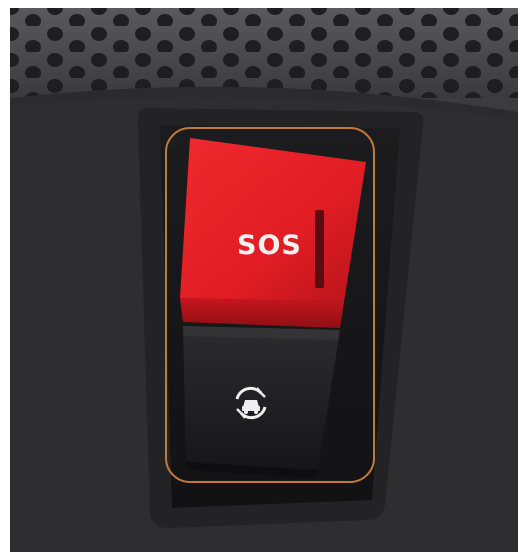 Image resolution: width=523 pixels, height=552 pixels. What do you see at coordinates (261, 4) in the screenshot?
I see `top-margin` at bounding box center [261, 4].